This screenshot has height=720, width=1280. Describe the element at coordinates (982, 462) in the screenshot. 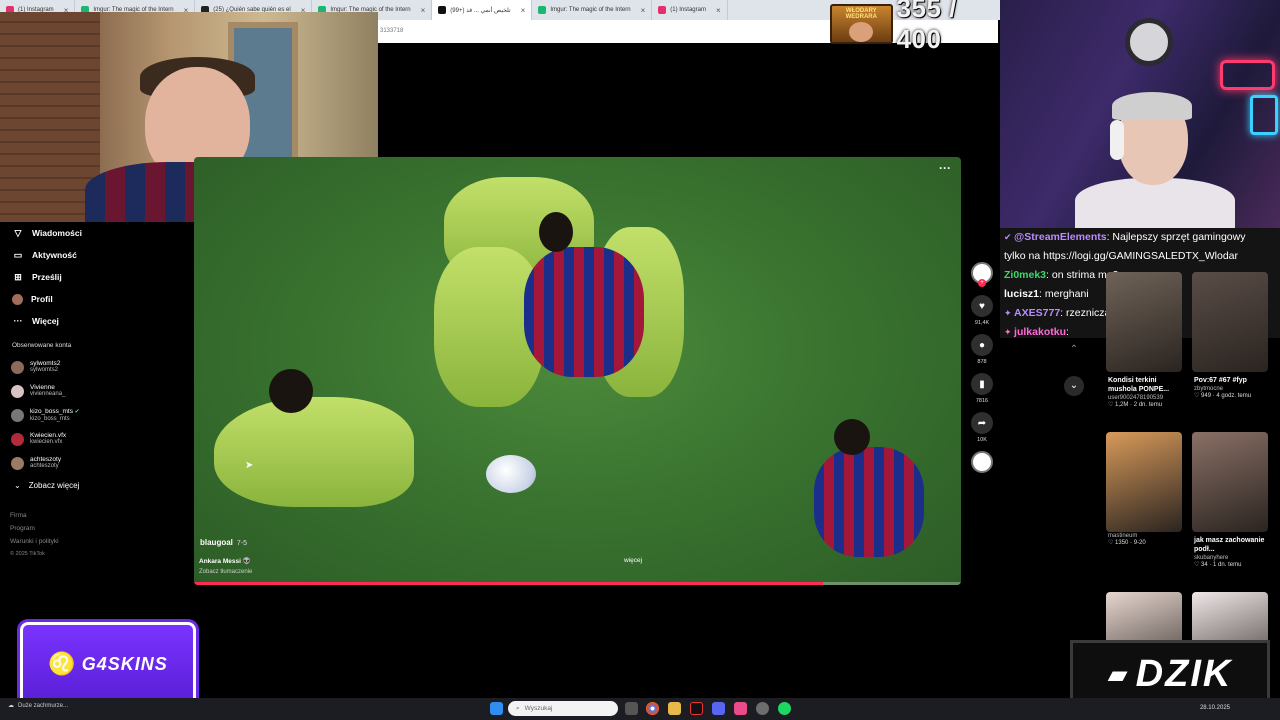

I see `sound-avatar` at that location.